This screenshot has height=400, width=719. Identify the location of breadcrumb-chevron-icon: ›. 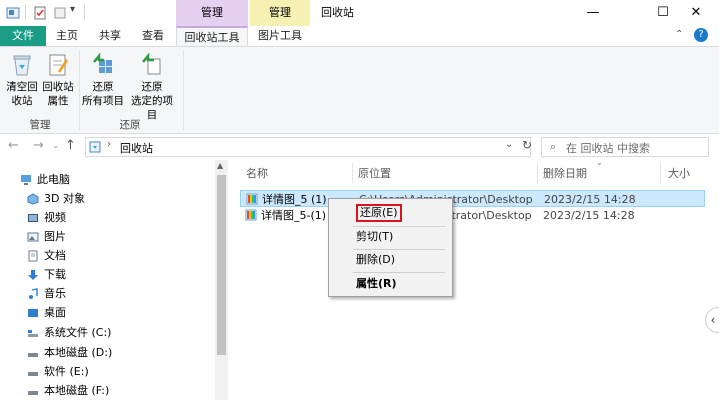
(109, 144).